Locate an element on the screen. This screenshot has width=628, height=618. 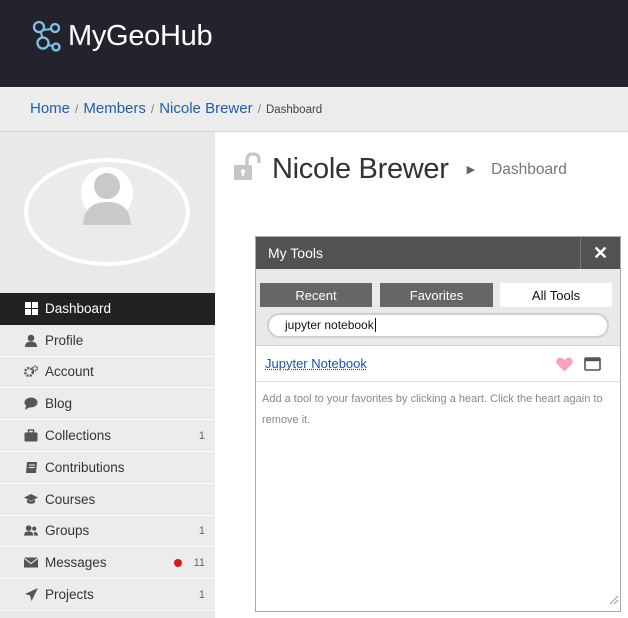
messages-count: 11 is located at coordinates (199, 562).